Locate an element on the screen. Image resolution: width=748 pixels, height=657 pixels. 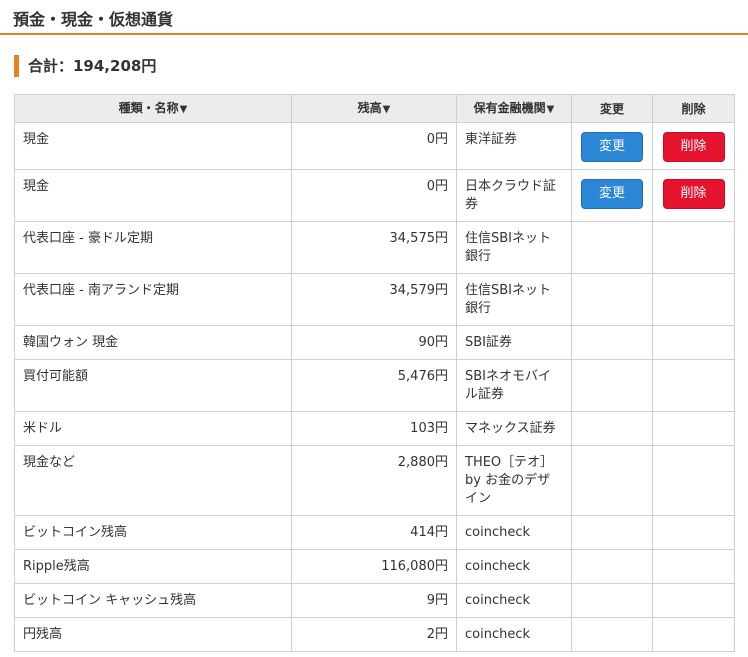
row-balance: 5,476円 is located at coordinates (374, 385).